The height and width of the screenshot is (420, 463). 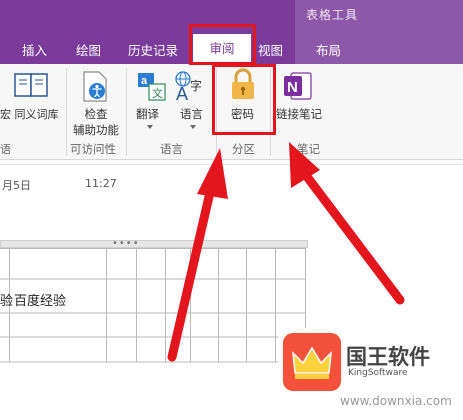 What do you see at coordinates (352, 237) in the screenshot?
I see `arrow-right` at bounding box center [352, 237].